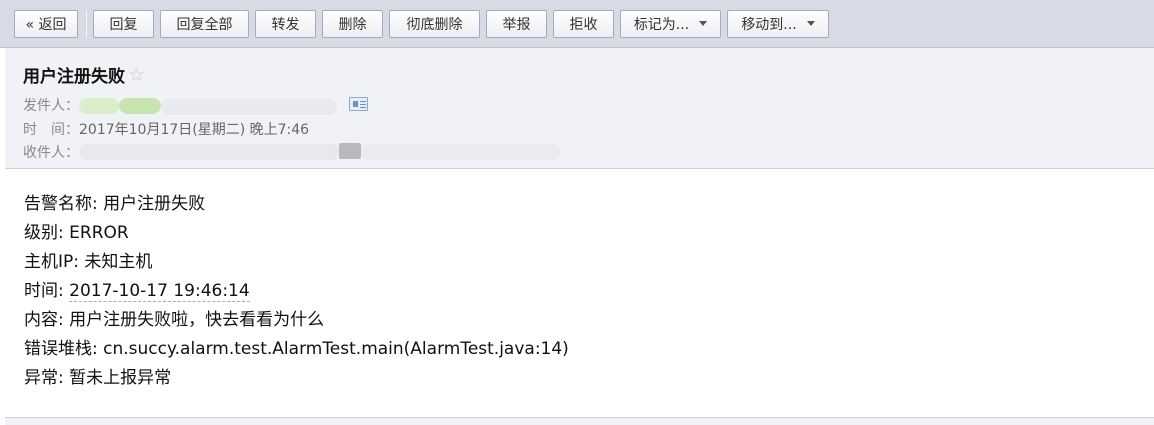  I want to click on recipient-row: 收件人：, so click(51, 152).